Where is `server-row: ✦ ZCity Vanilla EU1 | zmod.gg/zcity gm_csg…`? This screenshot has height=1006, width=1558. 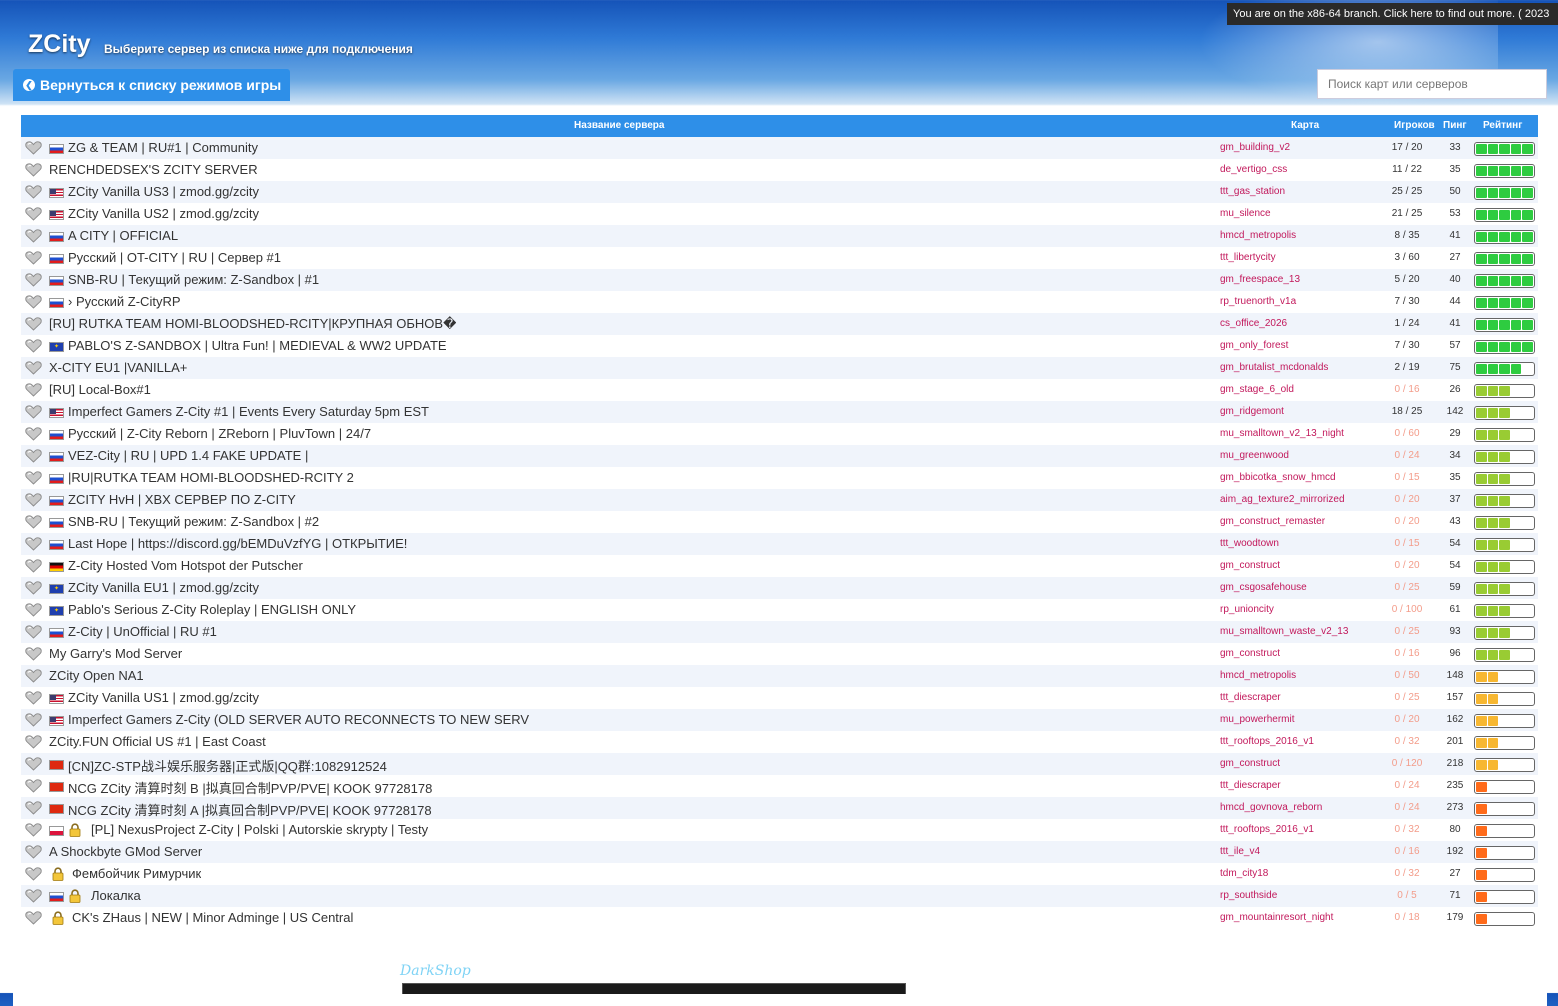
server-row: ✦ ZCity Vanilla EU1 | zmod.gg/zcity gm_csg… is located at coordinates (779, 588).